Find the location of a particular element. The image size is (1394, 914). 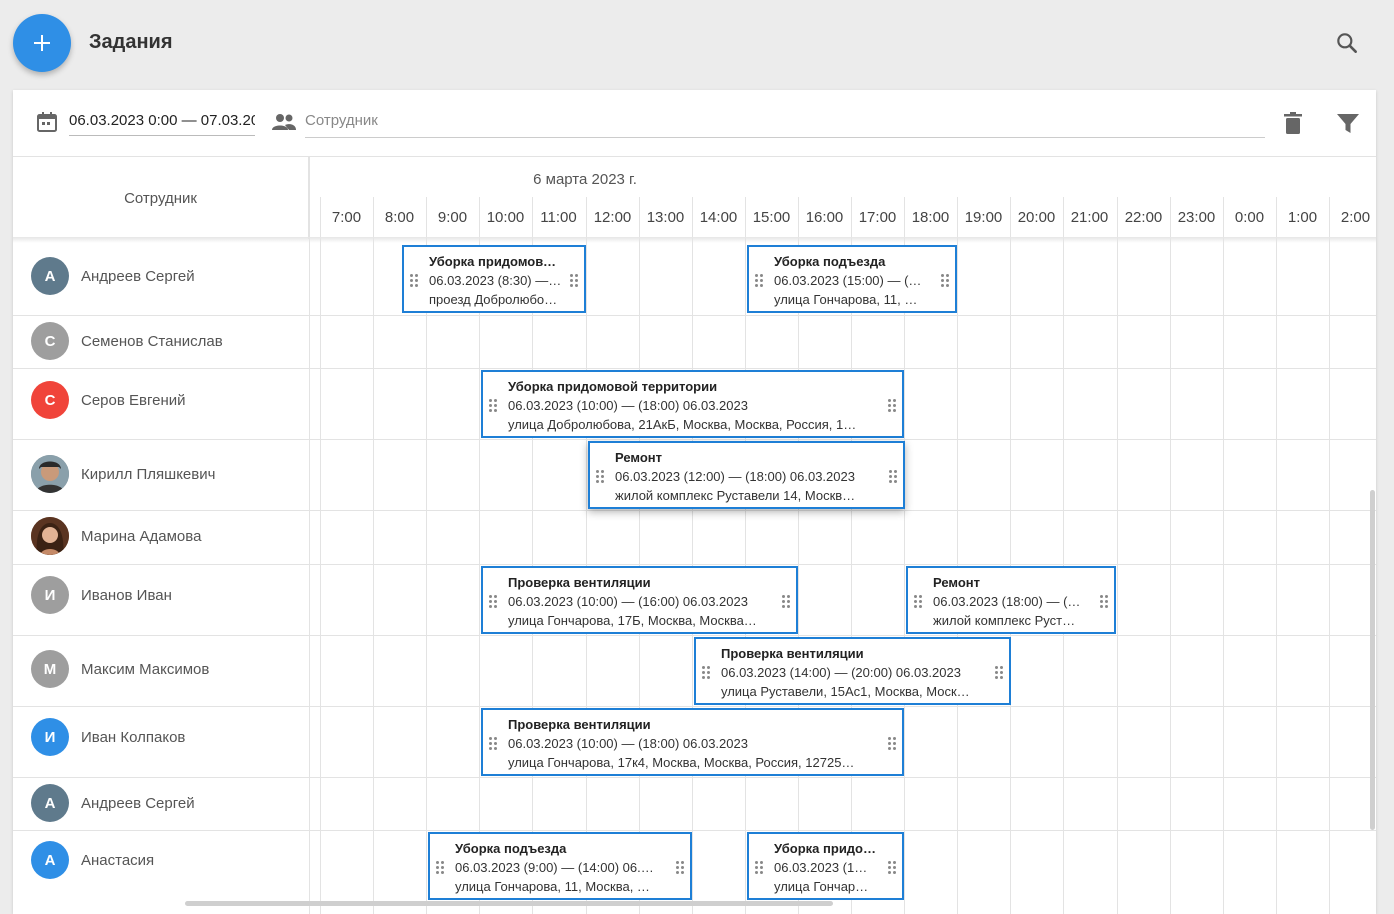

hour-label: 18:00 is located at coordinates (930, 217).